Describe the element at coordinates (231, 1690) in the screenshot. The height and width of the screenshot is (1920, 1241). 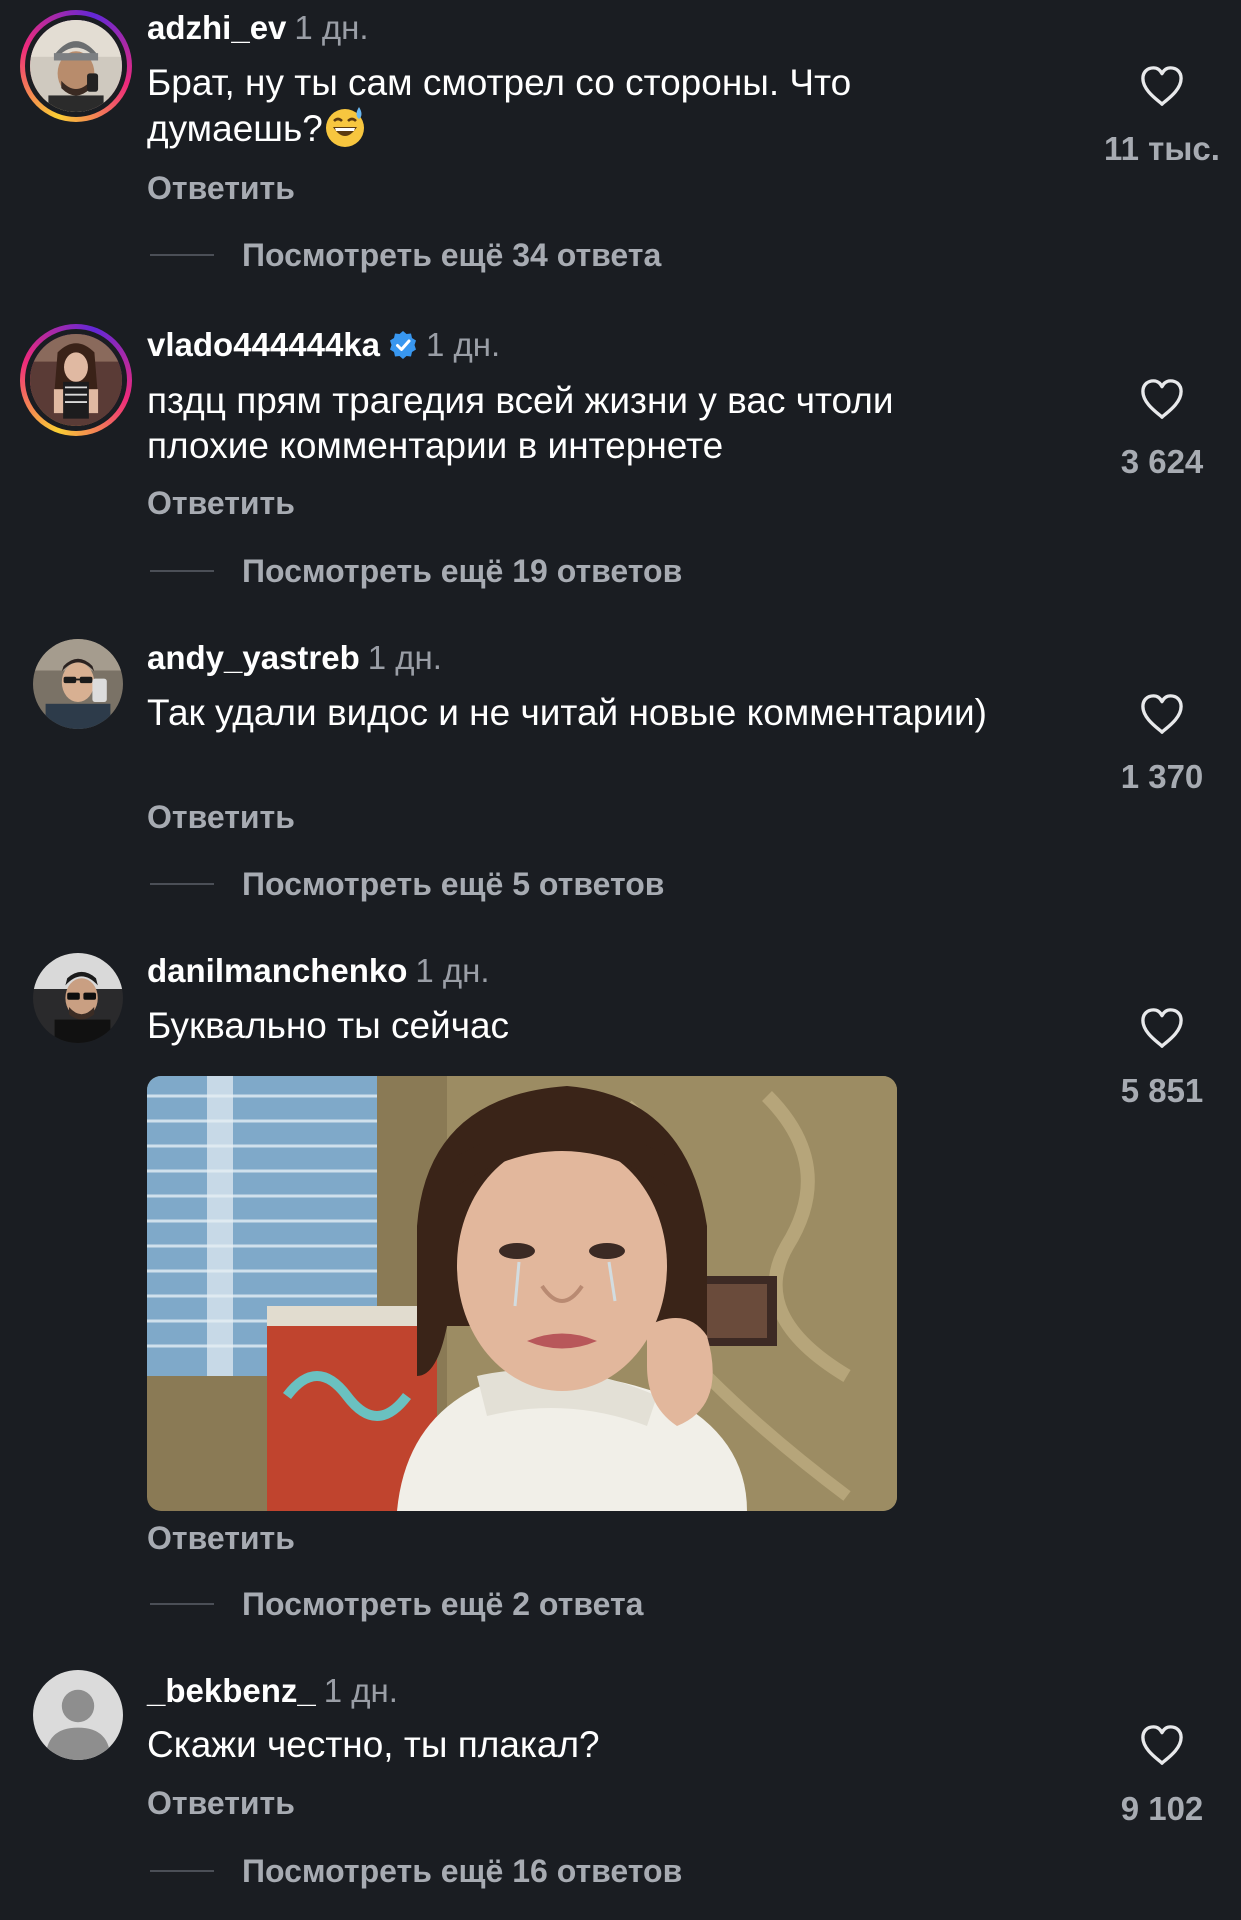
I see `username: _bekbenz_` at that location.